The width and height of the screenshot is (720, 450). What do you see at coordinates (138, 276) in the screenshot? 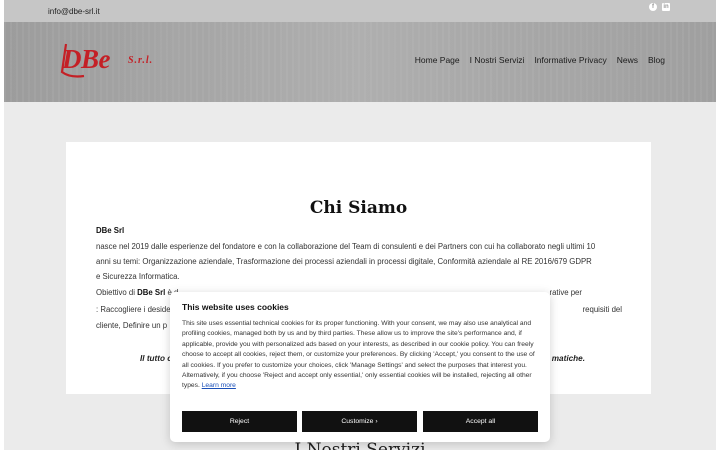
I see `about-line-3: e Sicurezza Informatica.` at bounding box center [138, 276].